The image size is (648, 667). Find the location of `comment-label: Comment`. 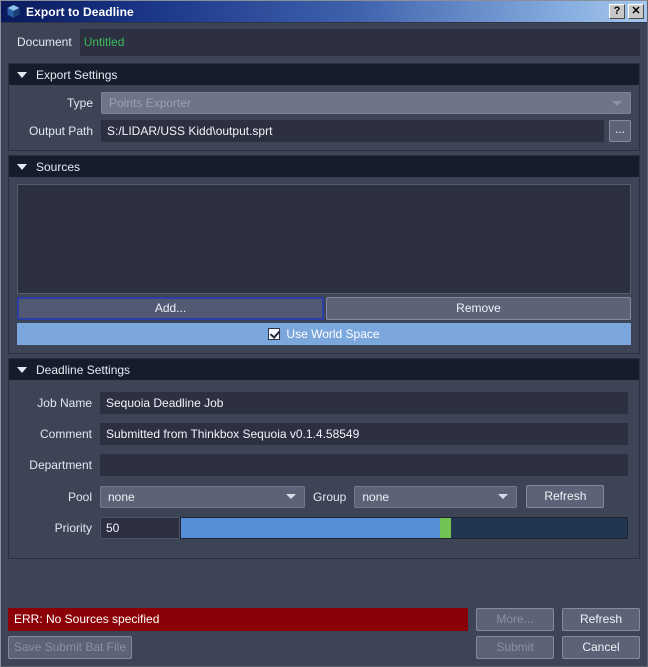

comment-label: Comment is located at coordinates (65, 434).